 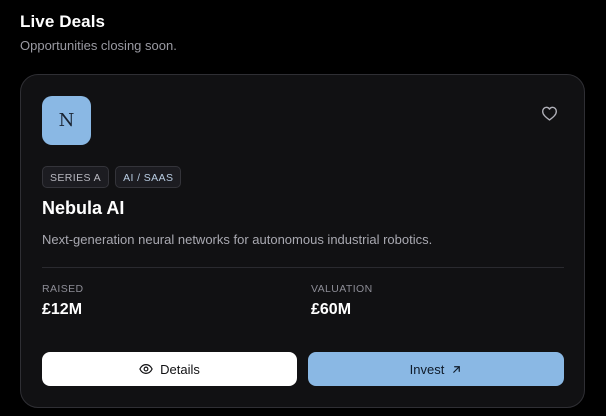 What do you see at coordinates (427, 369) in the screenshot?
I see `invest-button-label: Invest` at bounding box center [427, 369].